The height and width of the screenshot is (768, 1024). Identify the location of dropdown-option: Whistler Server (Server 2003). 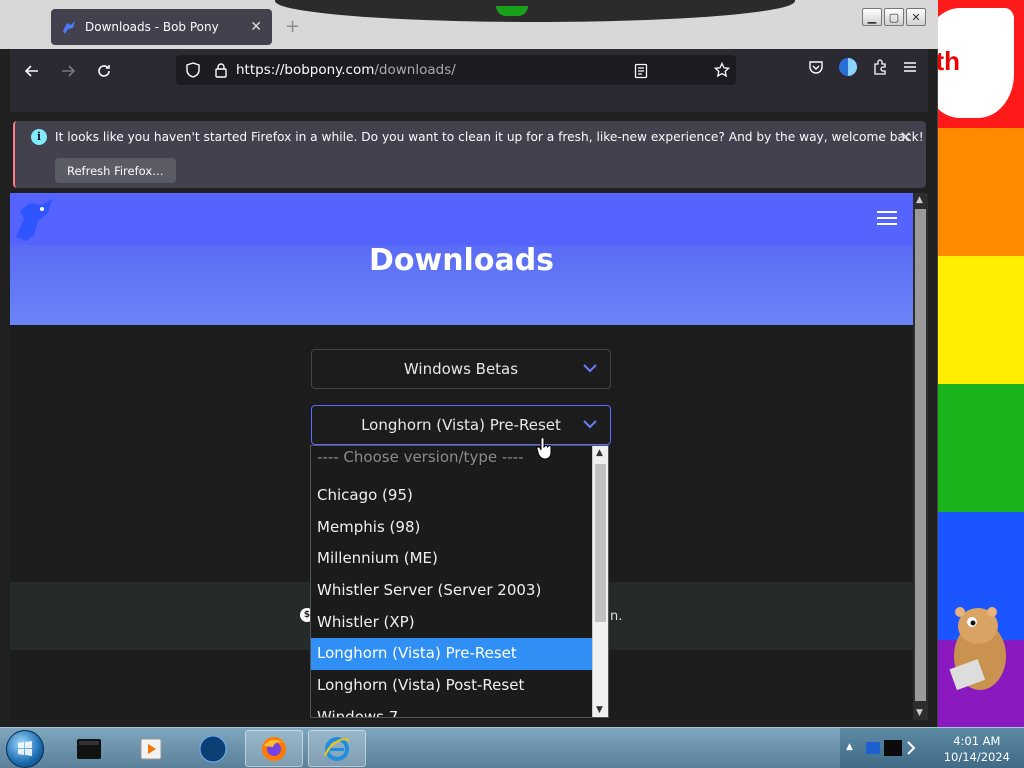
(452, 591).